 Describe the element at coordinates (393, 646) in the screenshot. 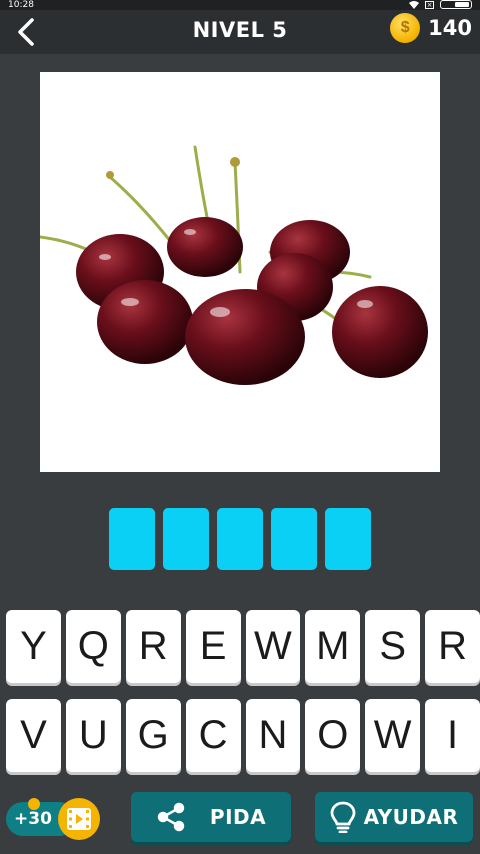

I see `letter-key: S` at that location.